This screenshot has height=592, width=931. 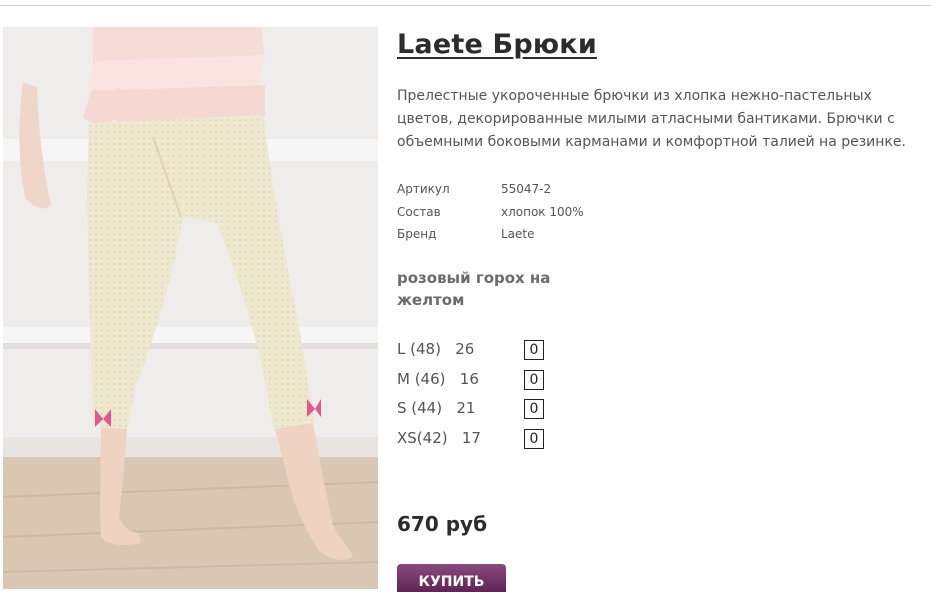 What do you see at coordinates (534, 379) in the screenshot?
I see `quantity-input-m: 0` at bounding box center [534, 379].